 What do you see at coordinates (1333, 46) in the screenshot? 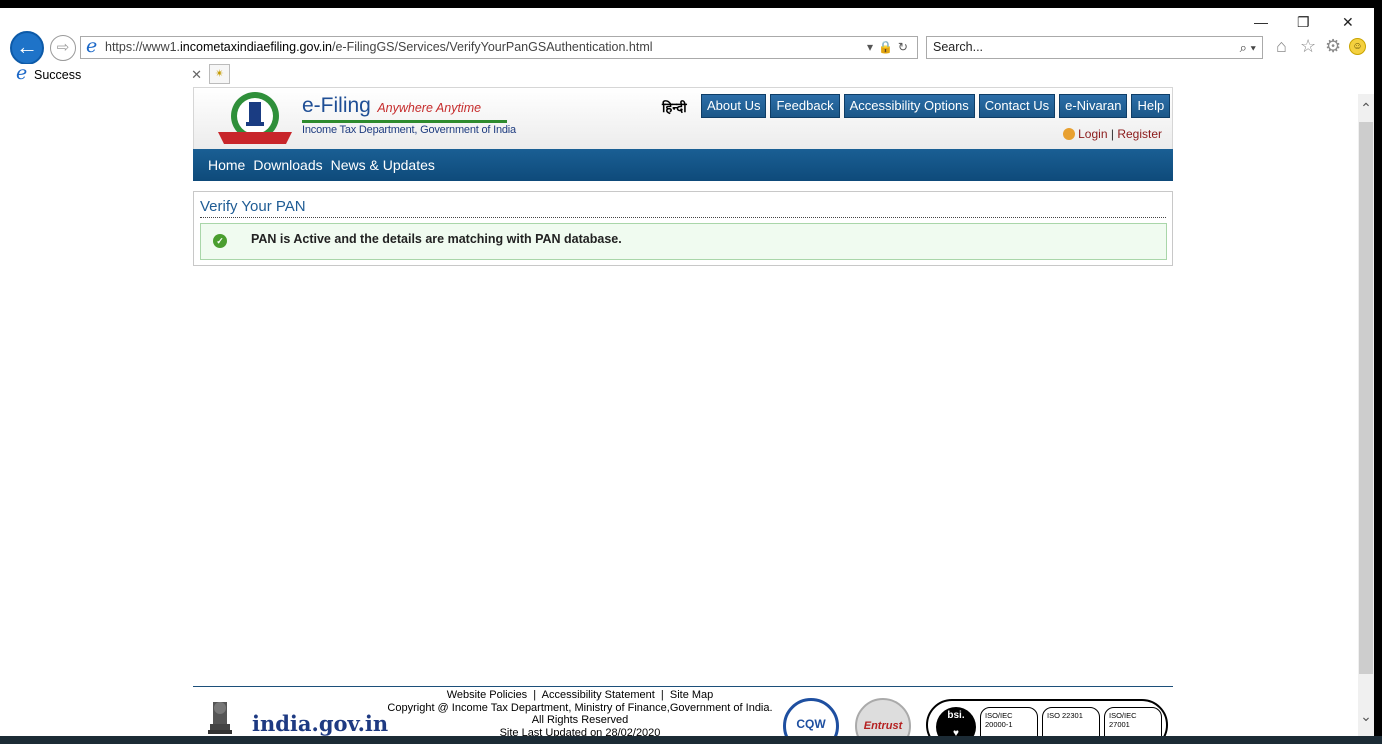
I see `settings-icon: ⚙` at bounding box center [1333, 46].